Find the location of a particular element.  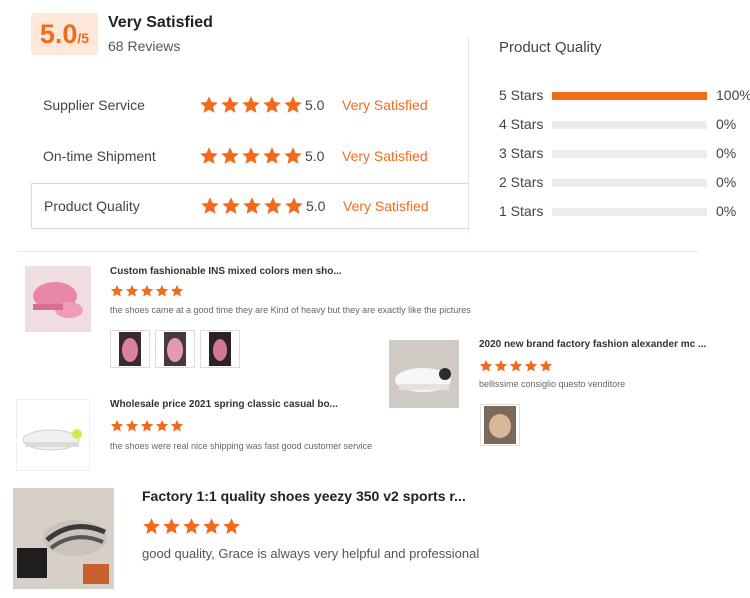

distribution-row-2: 2 Stars 0% is located at coordinates (624, 183).